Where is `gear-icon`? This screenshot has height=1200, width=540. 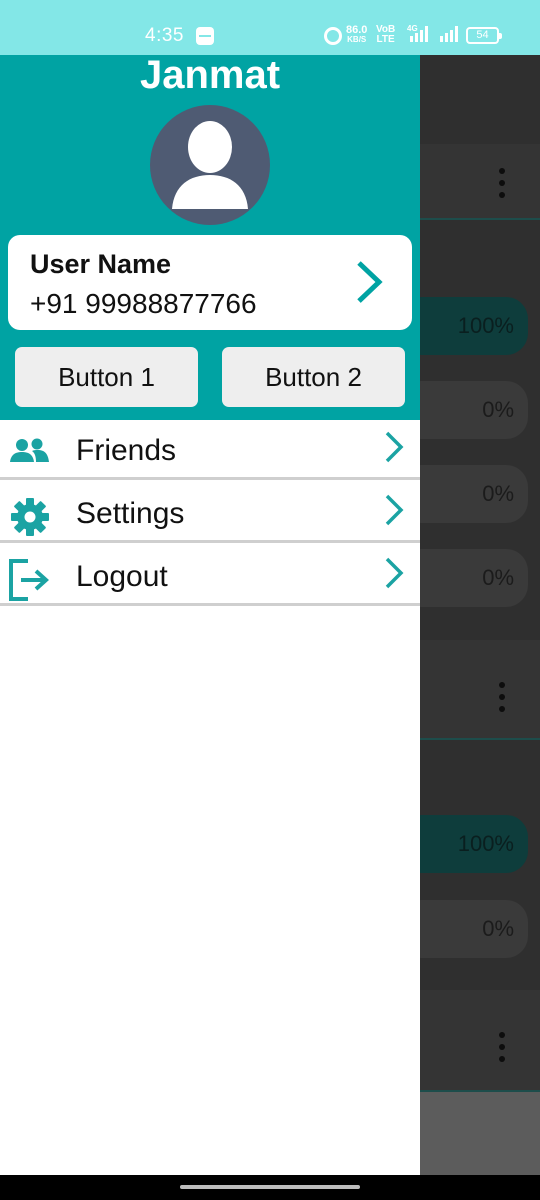
gear-icon is located at coordinates (30, 517).